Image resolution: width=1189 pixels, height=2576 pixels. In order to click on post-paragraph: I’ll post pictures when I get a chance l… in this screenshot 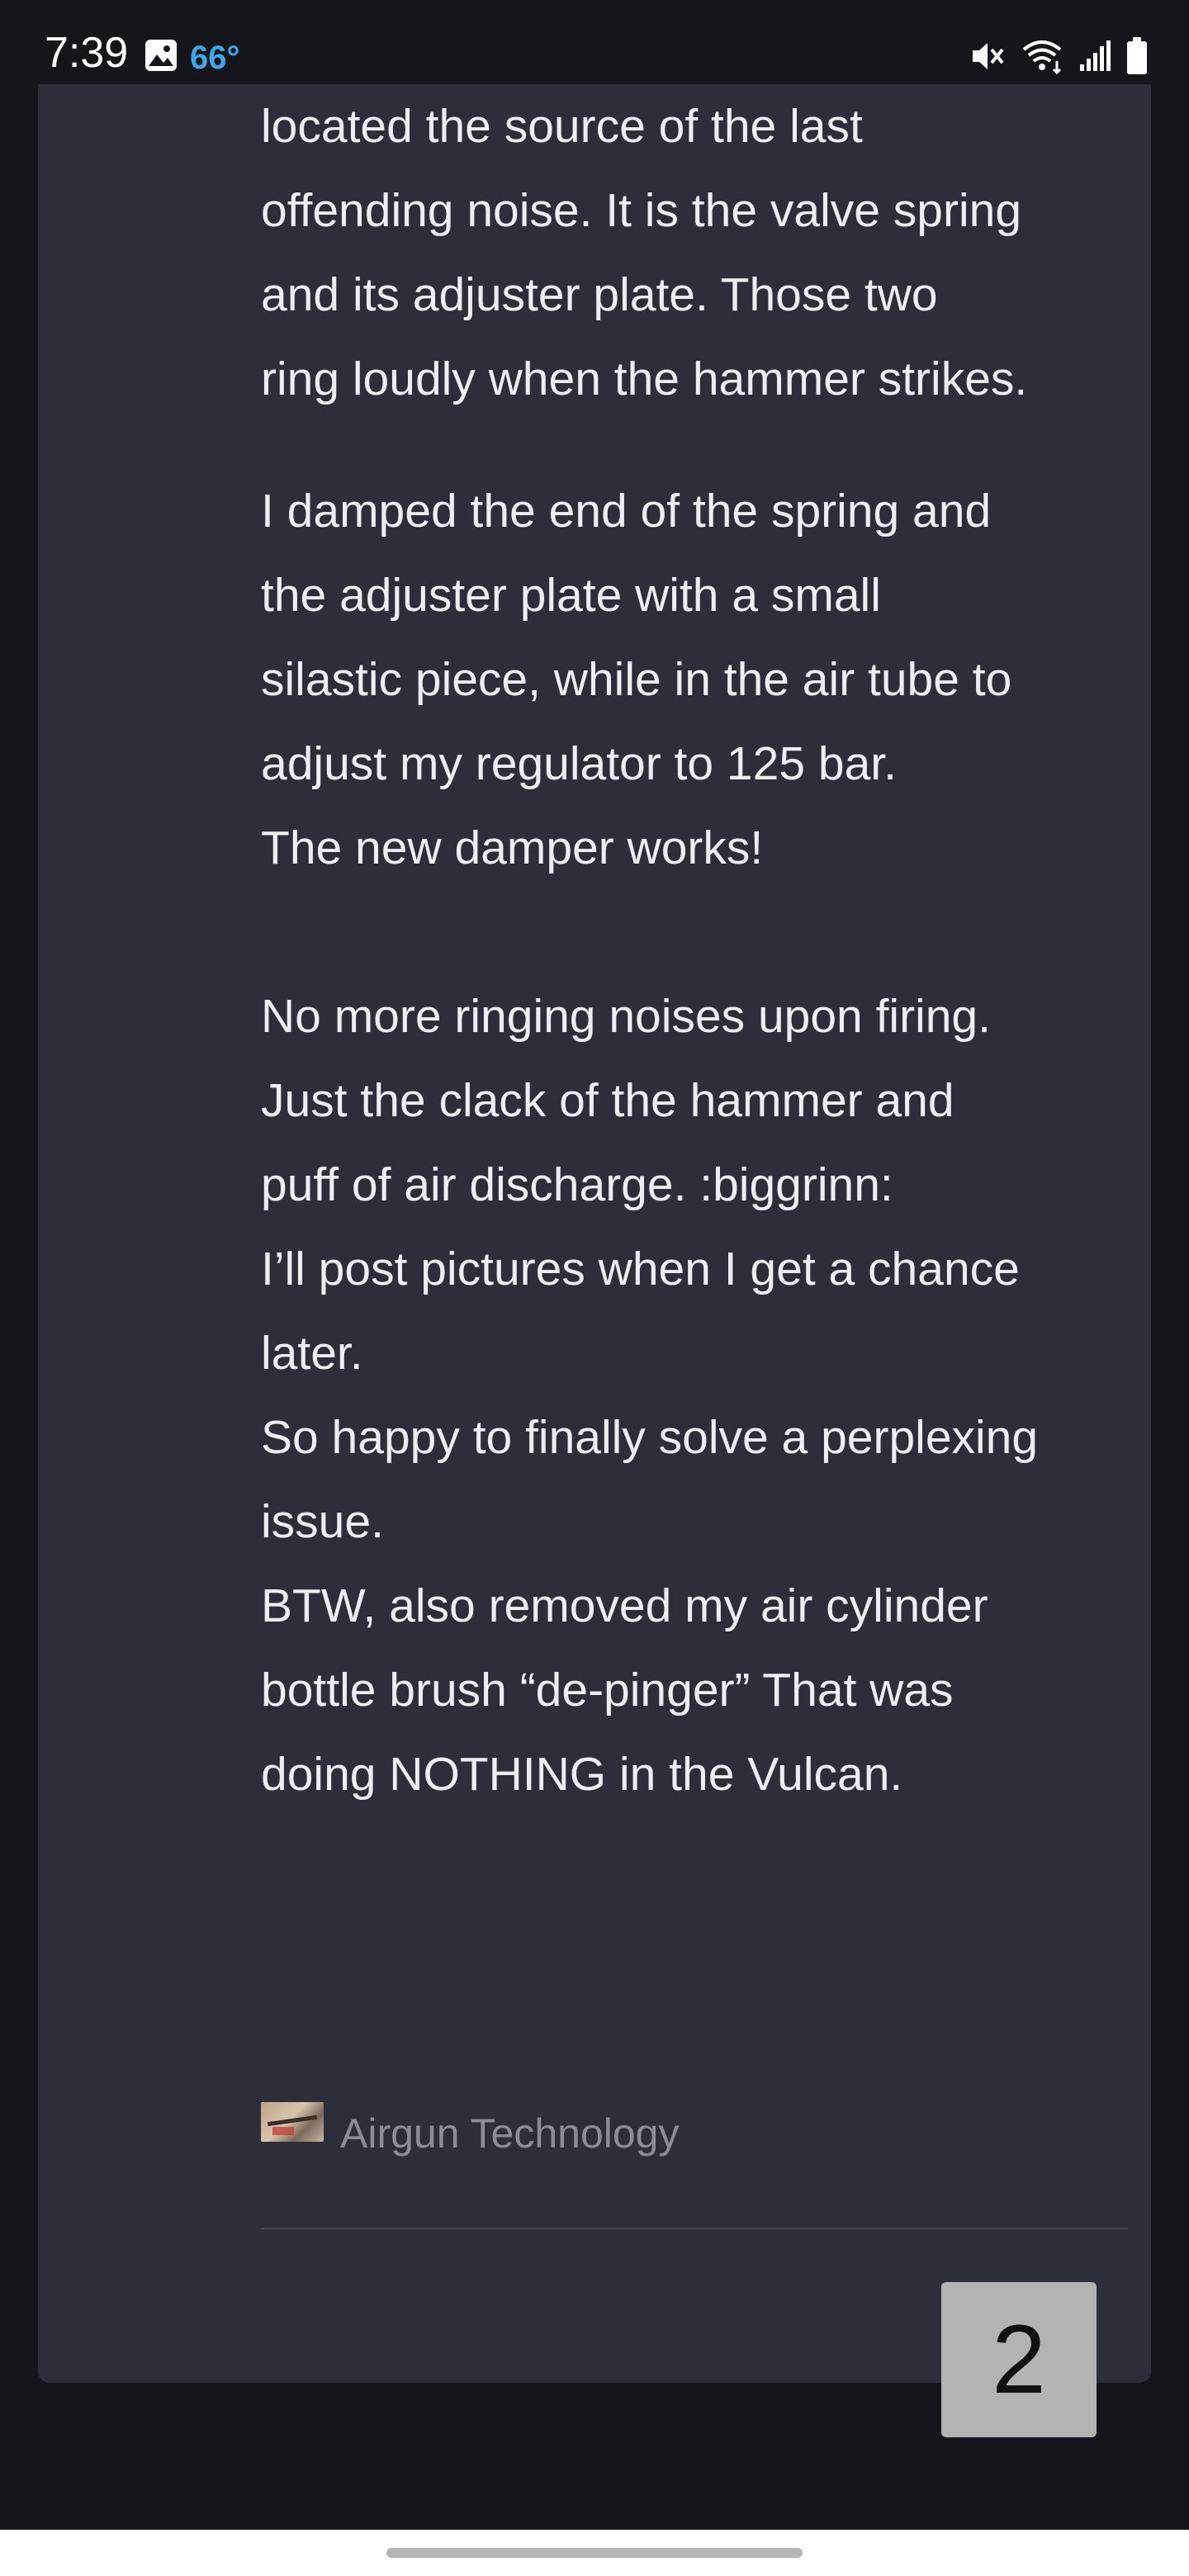, I will do `click(640, 1311)`.